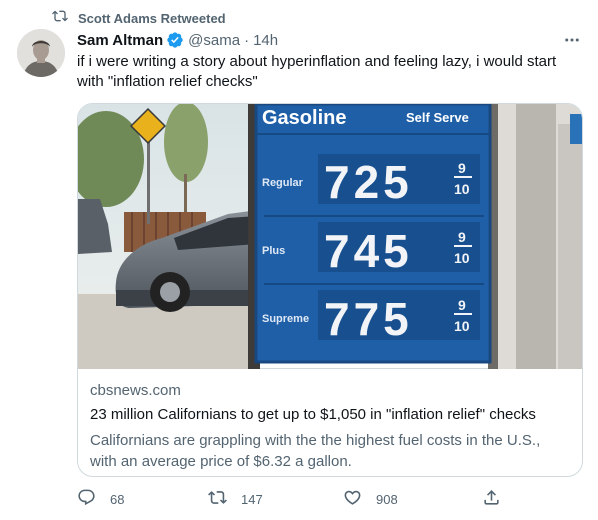 This screenshot has width=598, height=520. I want to click on retweet-context: Scott Adams Retweeted, so click(139, 18).